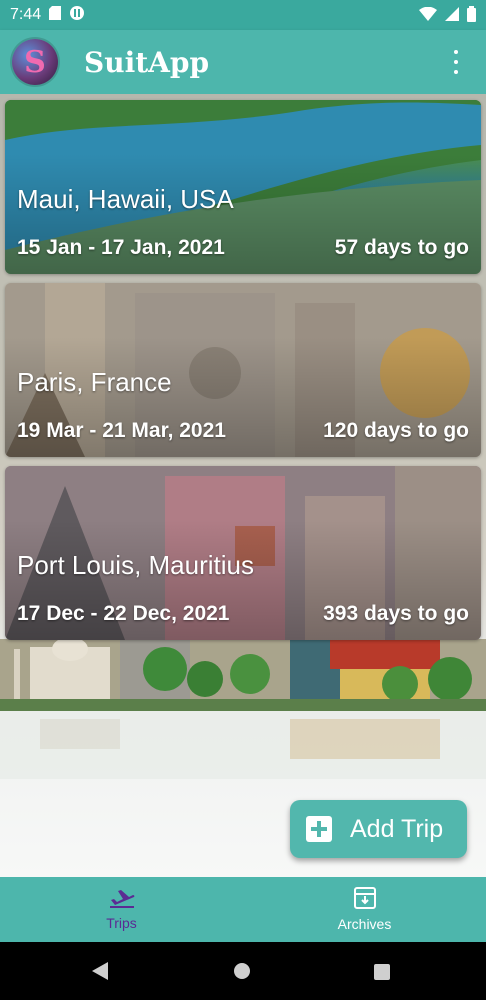 This screenshot has width=486, height=1000. I want to click on home-icon, so click(242, 971).